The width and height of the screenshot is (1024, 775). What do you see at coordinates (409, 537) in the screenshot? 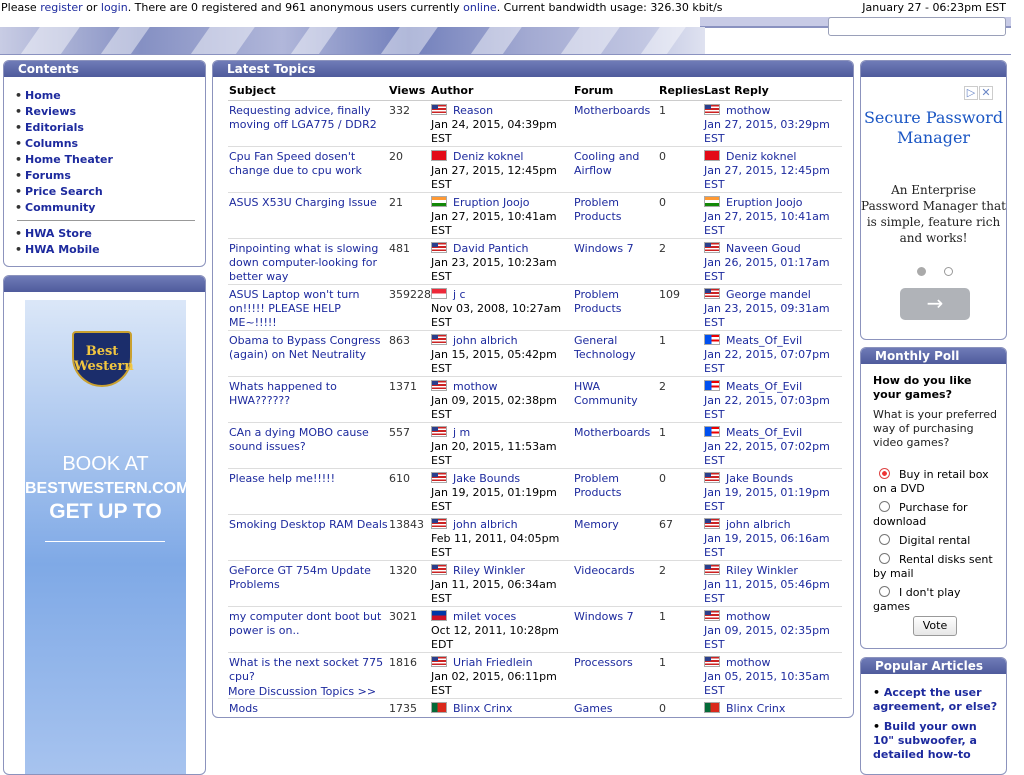
I see `topic-views: 13843` at bounding box center [409, 537].